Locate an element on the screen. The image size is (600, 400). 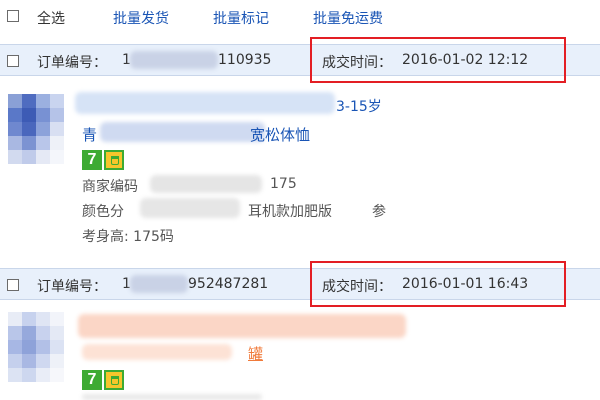
color-value-fragment: 耳机款加肥版 is located at coordinates (290, 212).